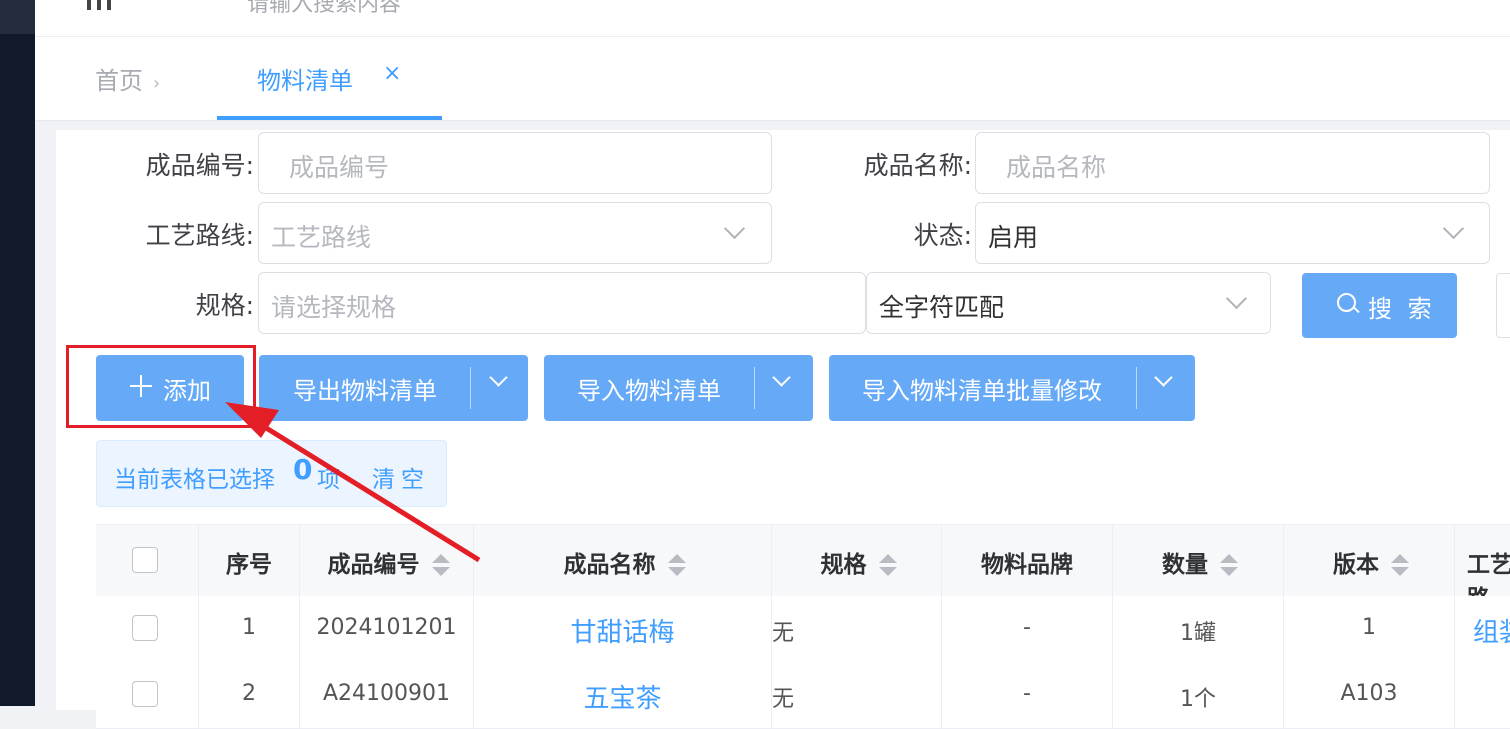 The width and height of the screenshot is (1510, 729). I want to click on arrow-shaft, so click(367, 490).